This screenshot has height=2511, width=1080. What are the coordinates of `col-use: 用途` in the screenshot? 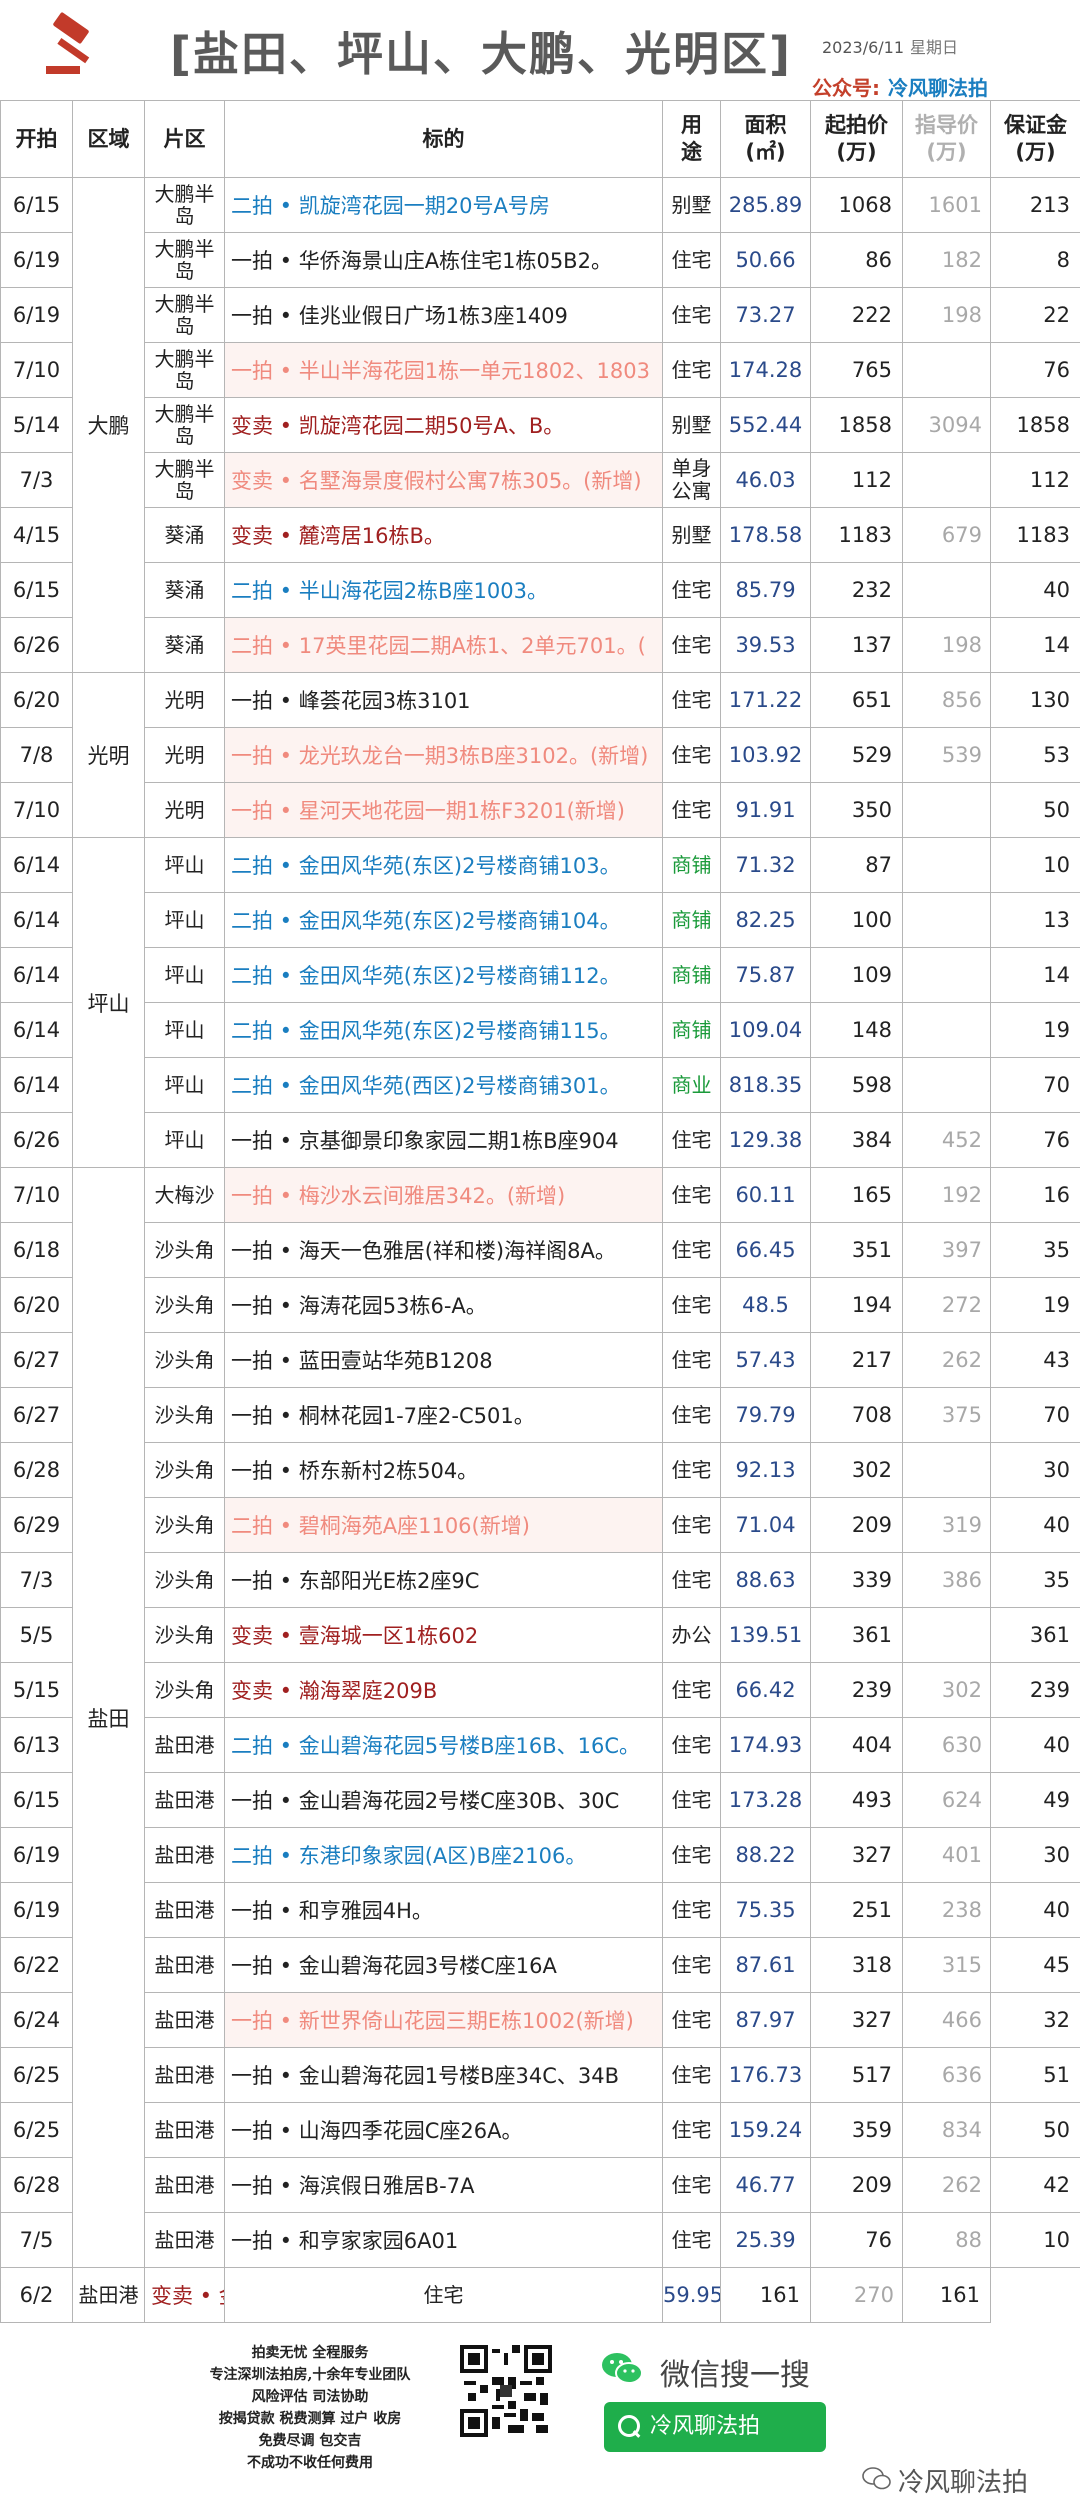 It's located at (691, 139).